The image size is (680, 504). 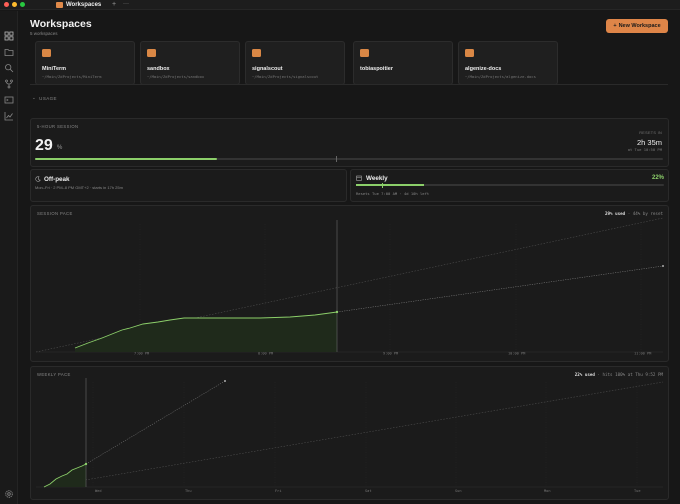 I want to click on weekly-tick-label: Tue, so click(x=637, y=491).